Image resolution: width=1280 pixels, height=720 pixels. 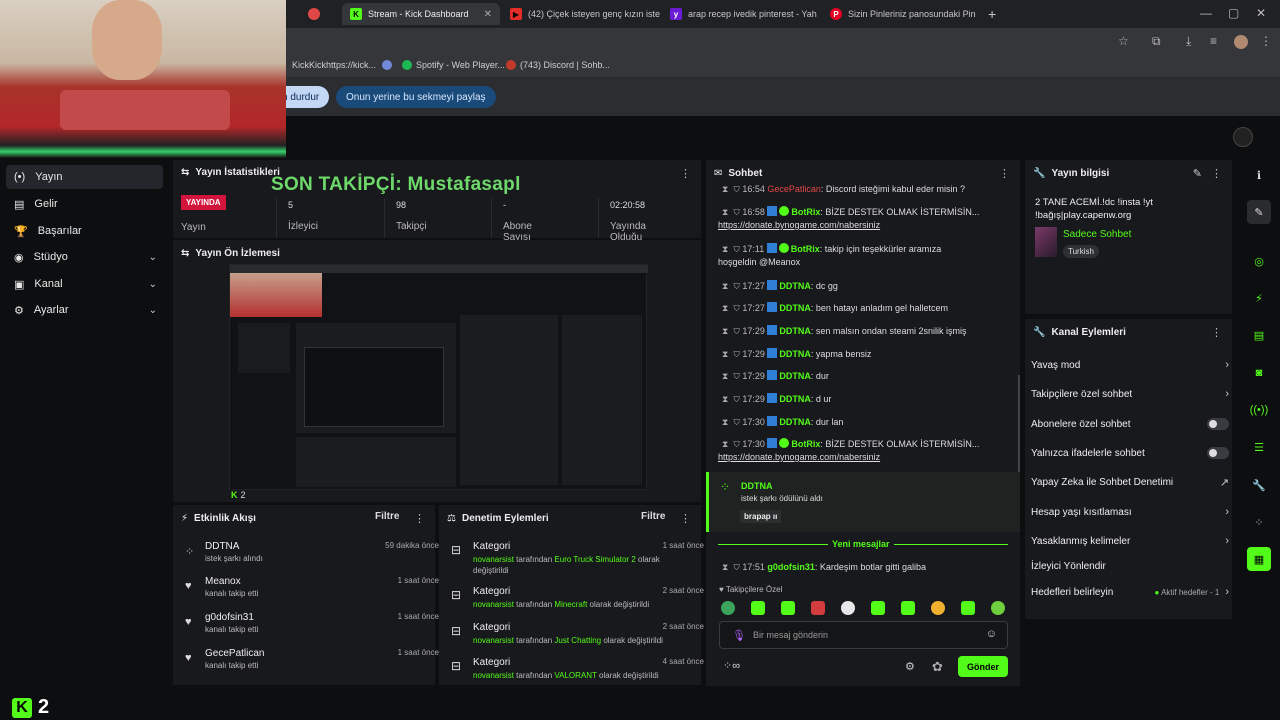 What do you see at coordinates (1259, 335) in the screenshot?
I see `notes-icon: ▤` at bounding box center [1259, 335].